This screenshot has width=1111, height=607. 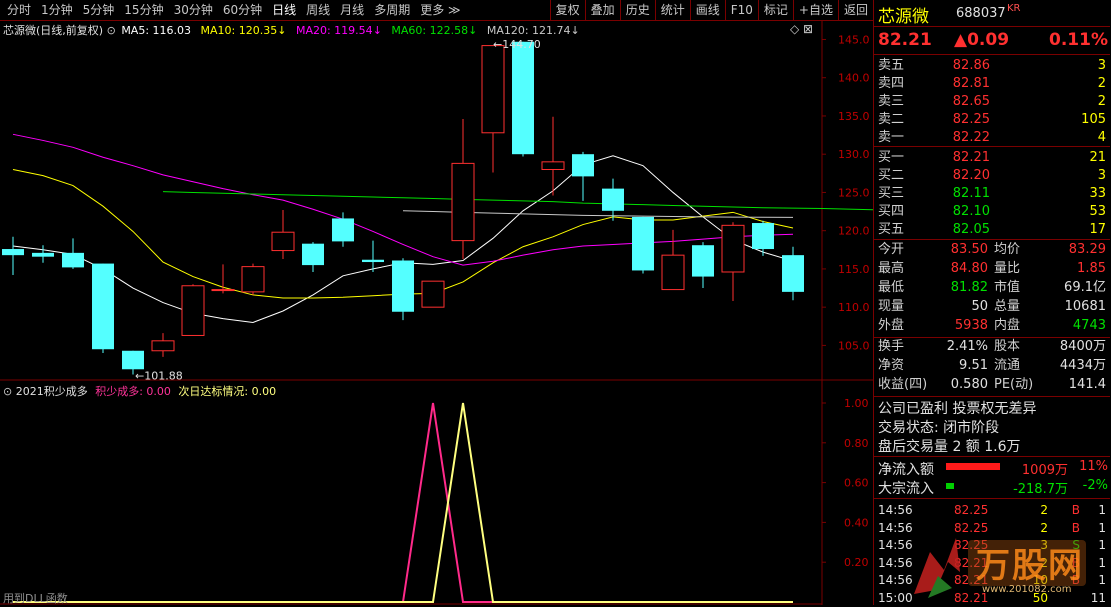 What do you see at coordinates (1027, 589) in the screenshot?
I see `watermark-url: www.201082.com` at bounding box center [1027, 589].